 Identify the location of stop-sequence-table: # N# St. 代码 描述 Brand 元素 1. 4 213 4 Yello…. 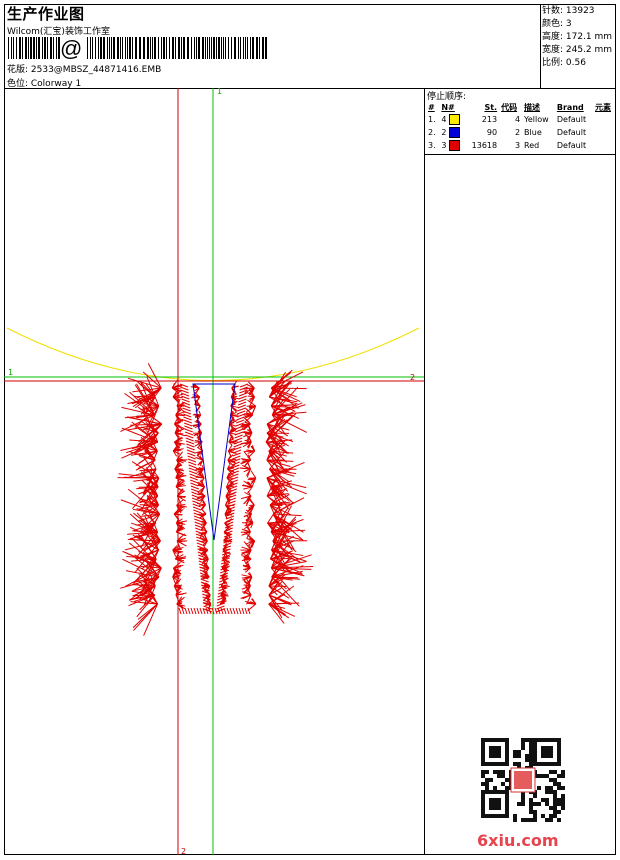
(521, 126).